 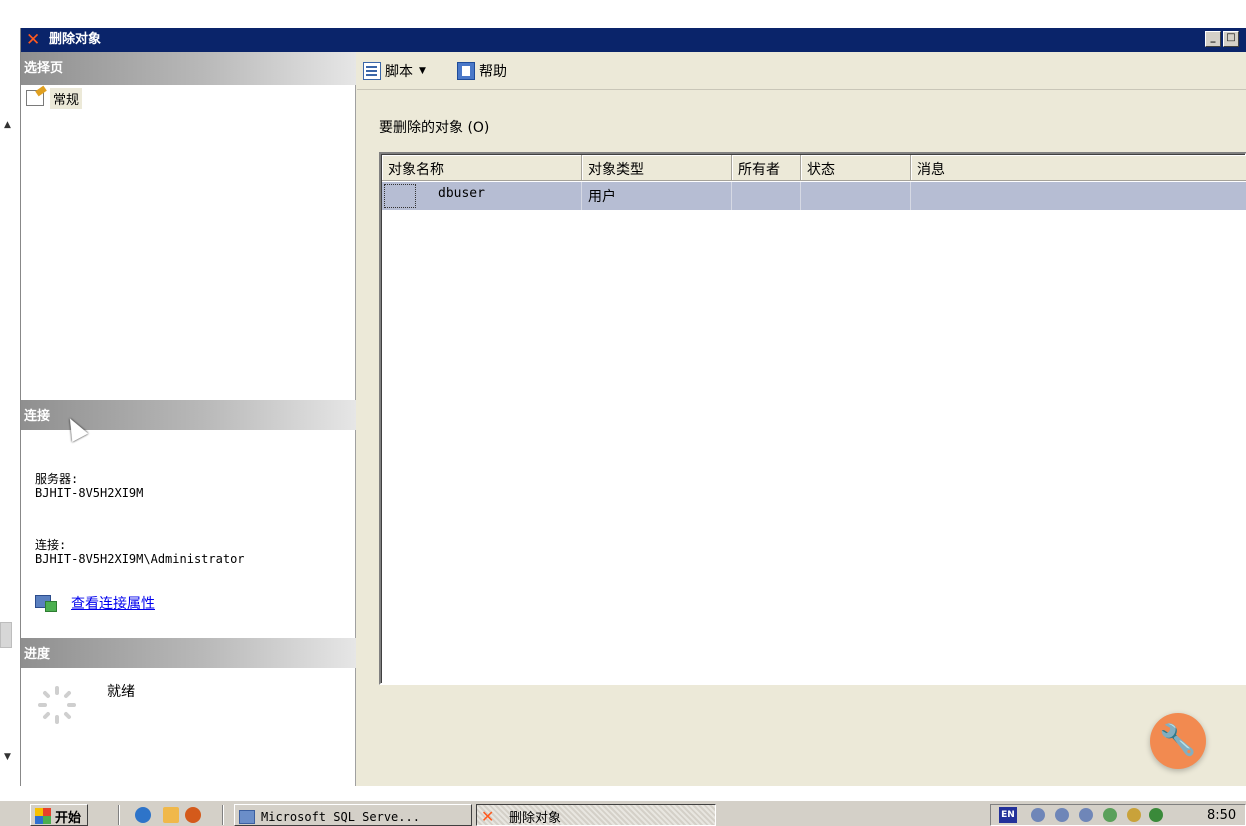 I want to click on column-header-object-type: 对象类型, so click(x=657, y=168).